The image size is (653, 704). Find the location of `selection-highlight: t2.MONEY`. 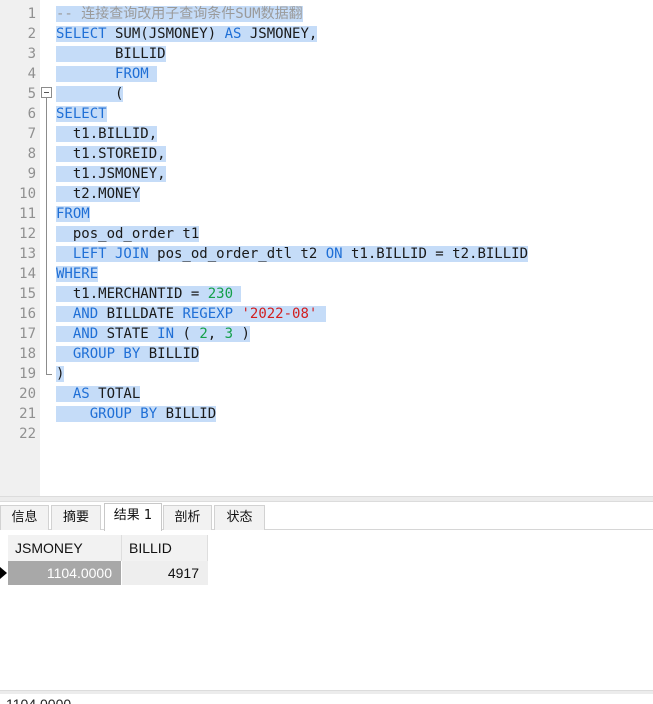

selection-highlight: t2.MONEY is located at coordinates (98, 194).